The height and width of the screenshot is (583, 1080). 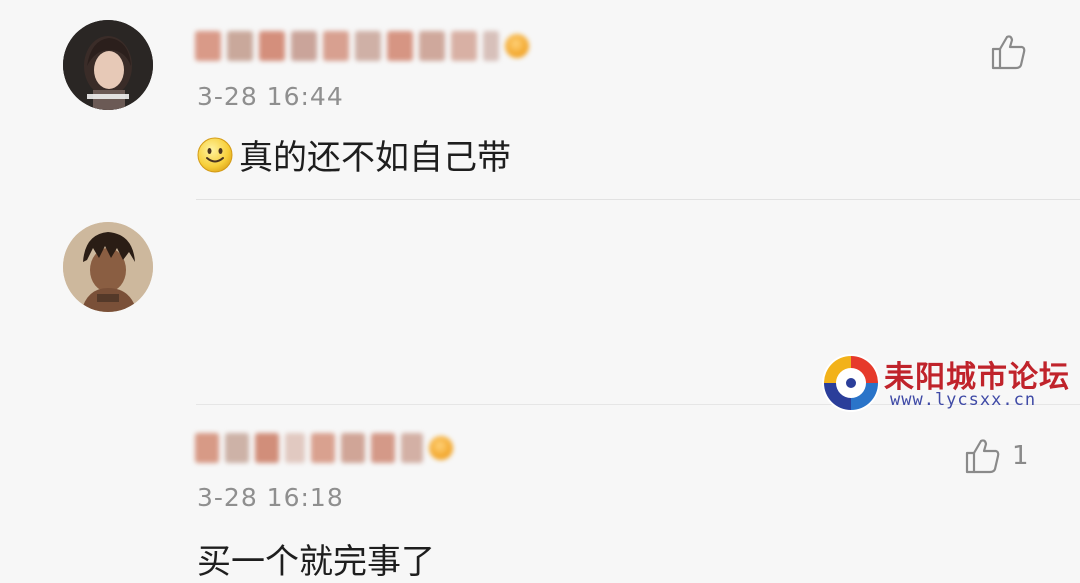 I want to click on like-button: 1, so click(x=995, y=456).